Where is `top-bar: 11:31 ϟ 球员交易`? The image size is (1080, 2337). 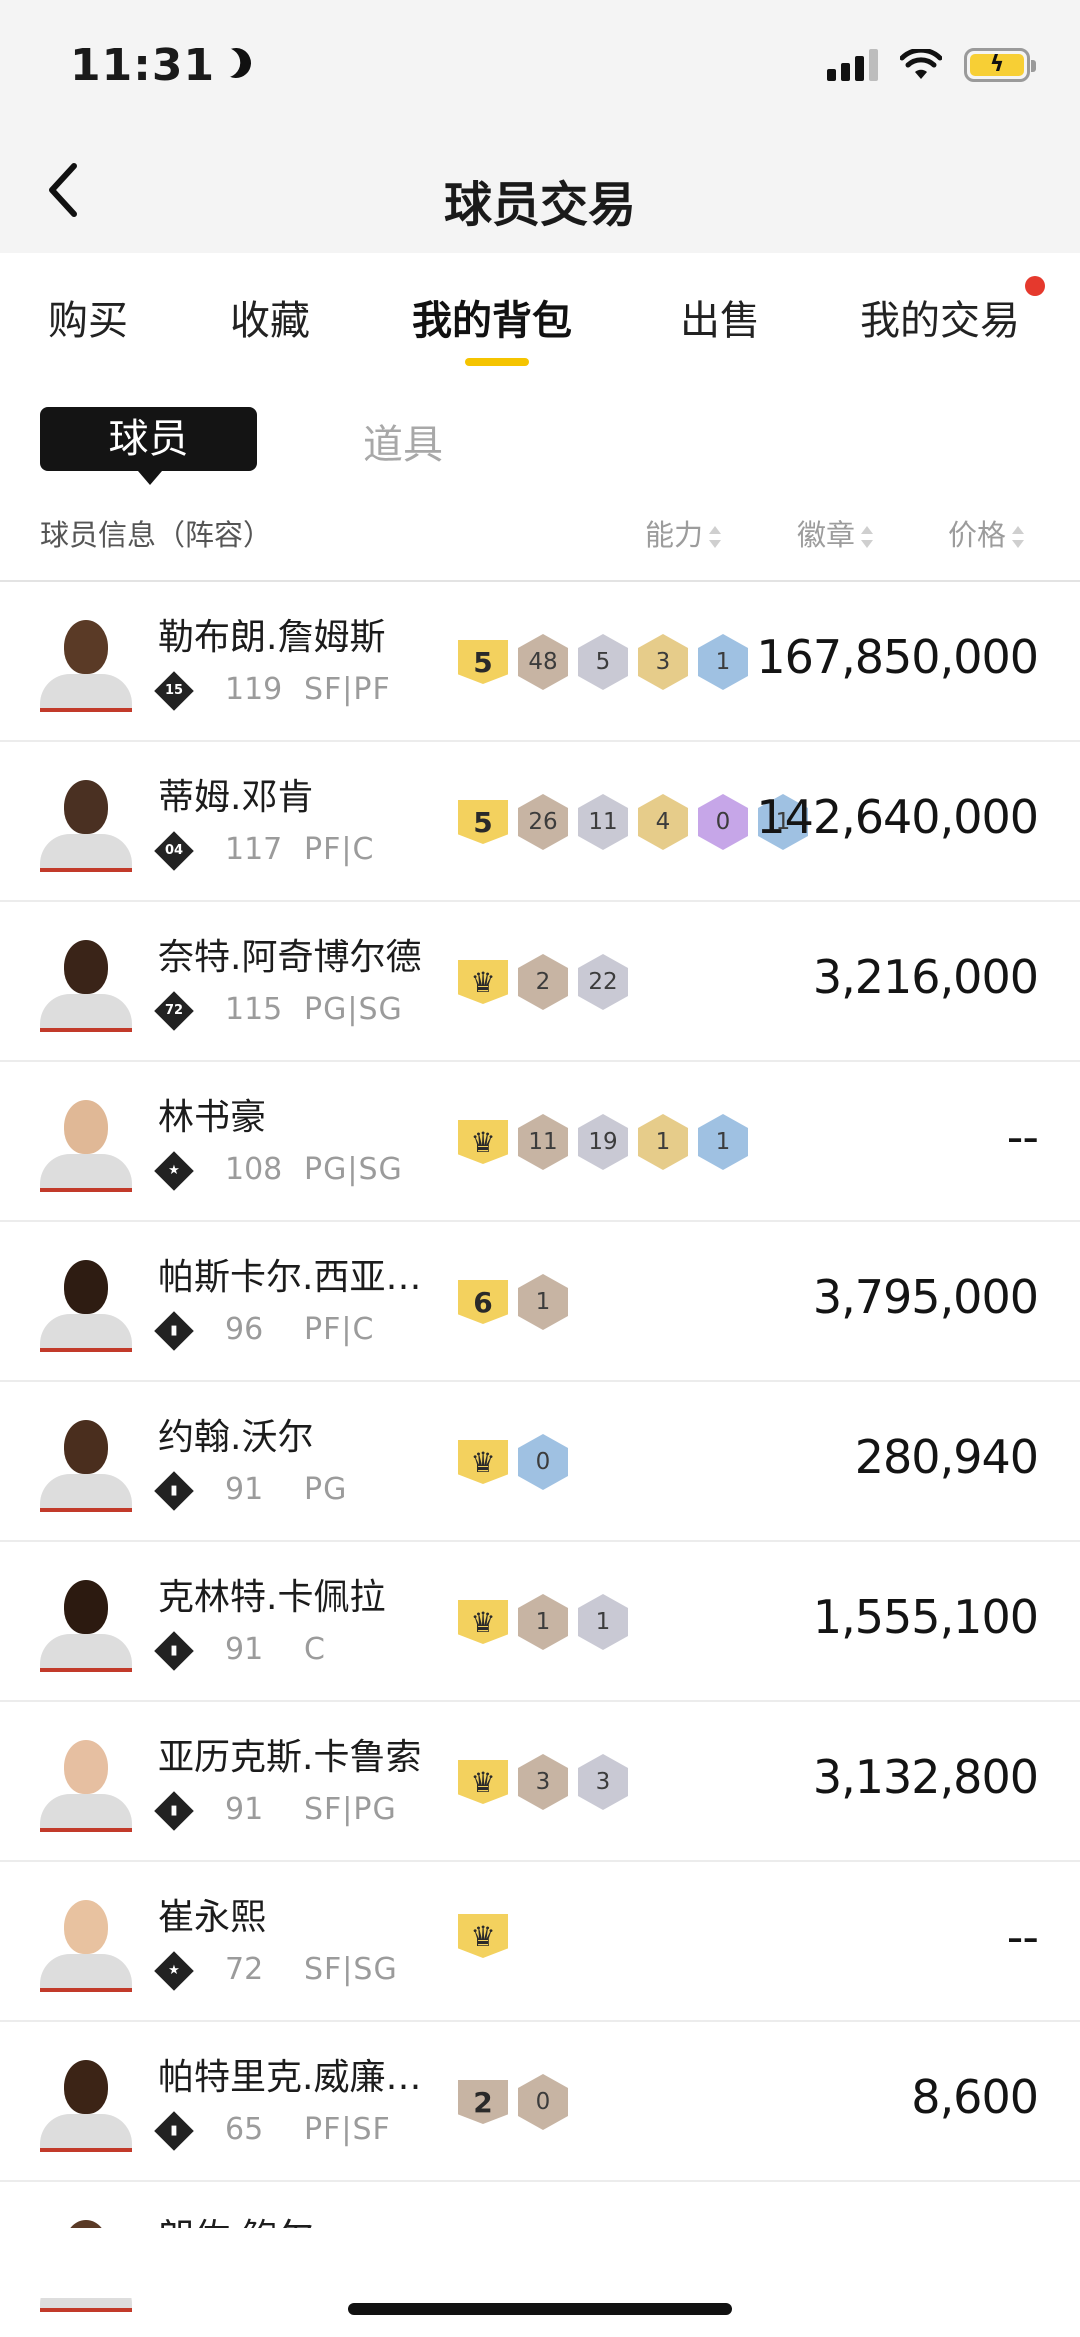
top-bar: 11:31 ϟ 球员交易 is located at coordinates (540, 126).